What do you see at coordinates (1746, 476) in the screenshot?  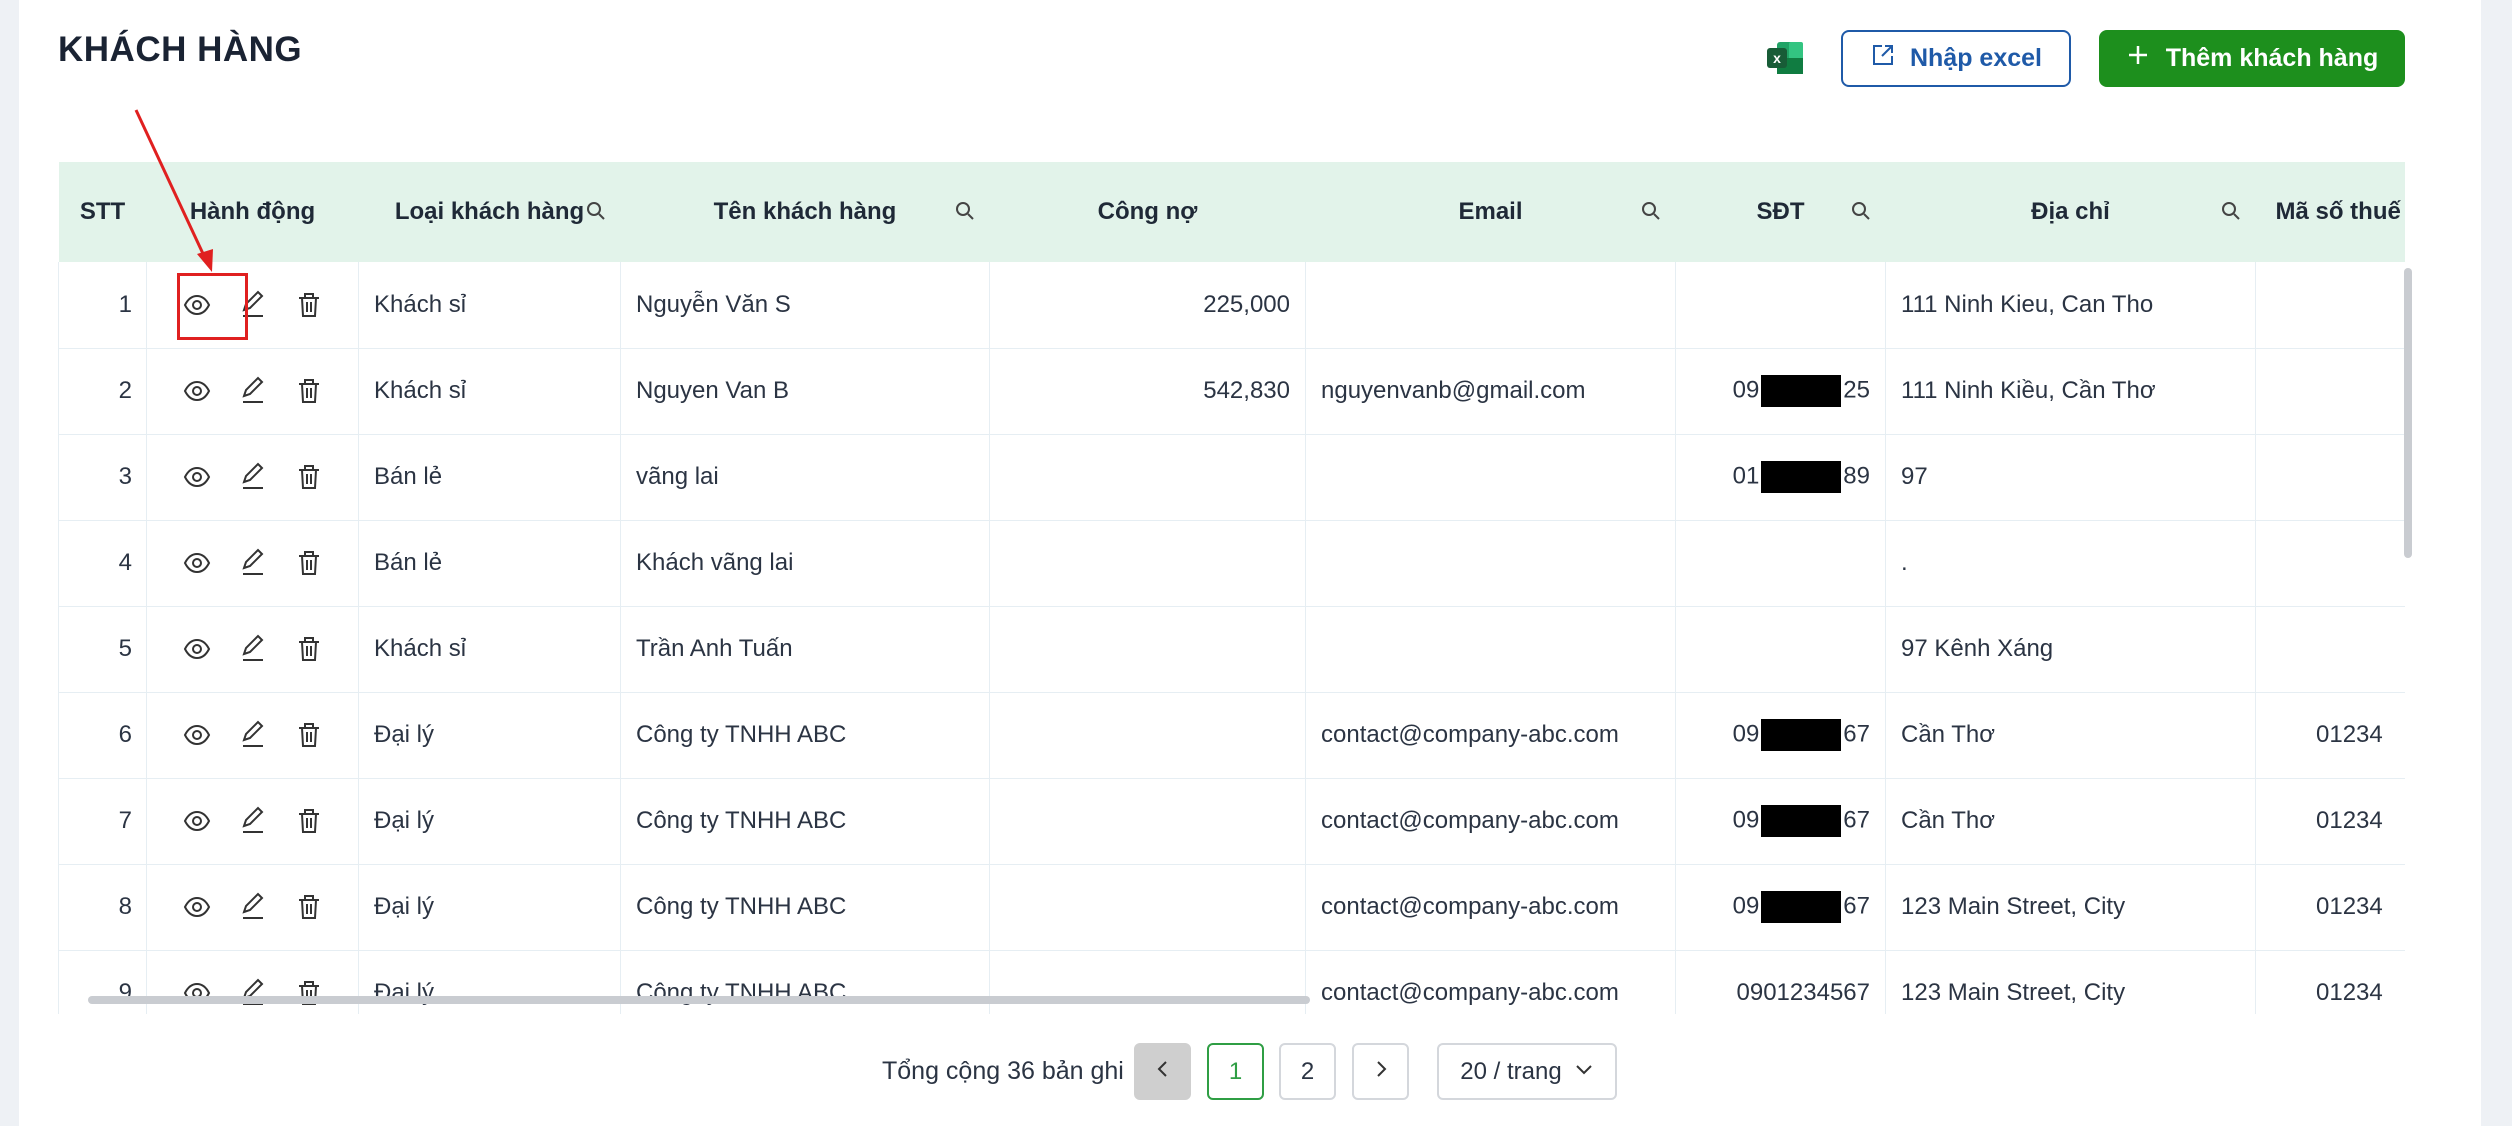 I see `phone-prefix: 01` at bounding box center [1746, 476].